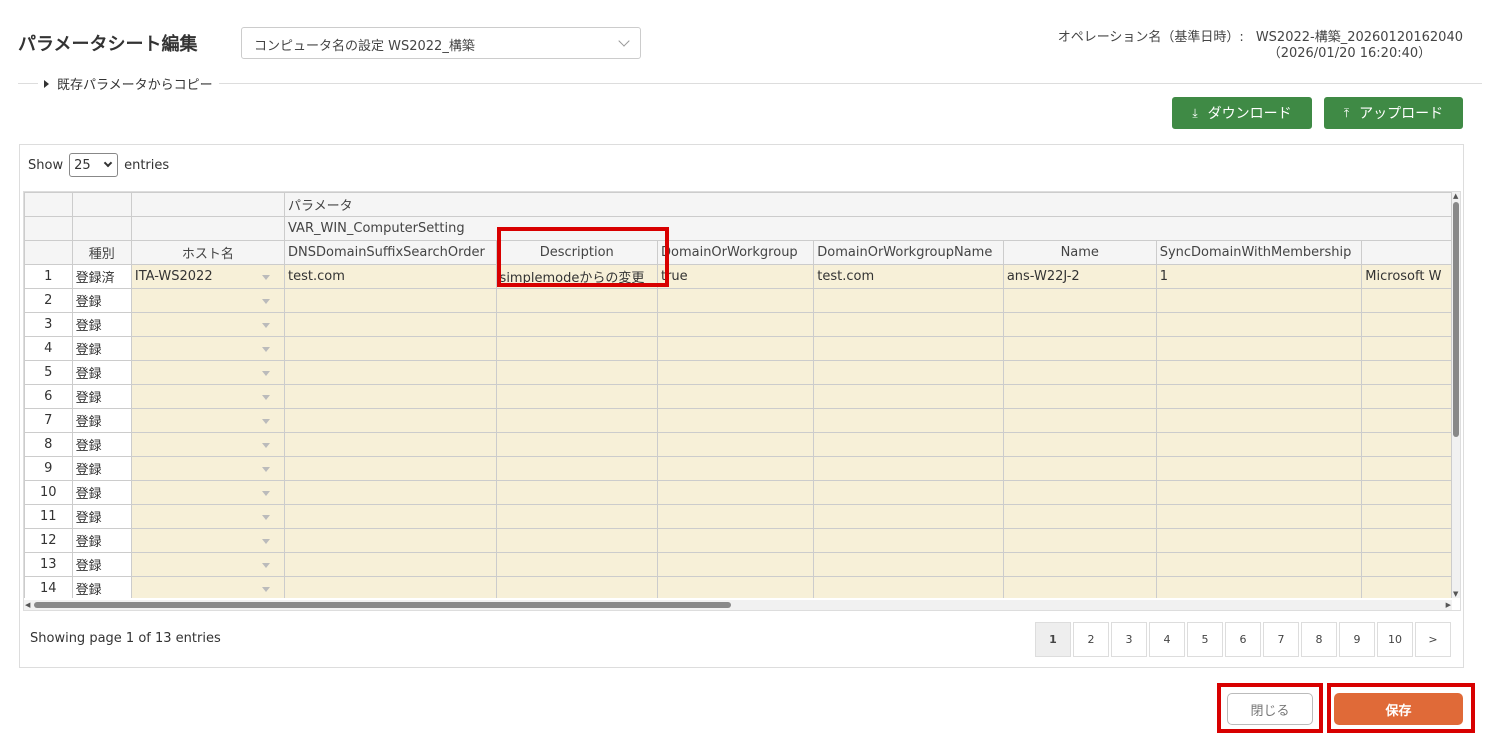 This screenshot has height=742, width=1497. What do you see at coordinates (1259, 276) in the screenshot?
I see `cell-sync: 1` at bounding box center [1259, 276].